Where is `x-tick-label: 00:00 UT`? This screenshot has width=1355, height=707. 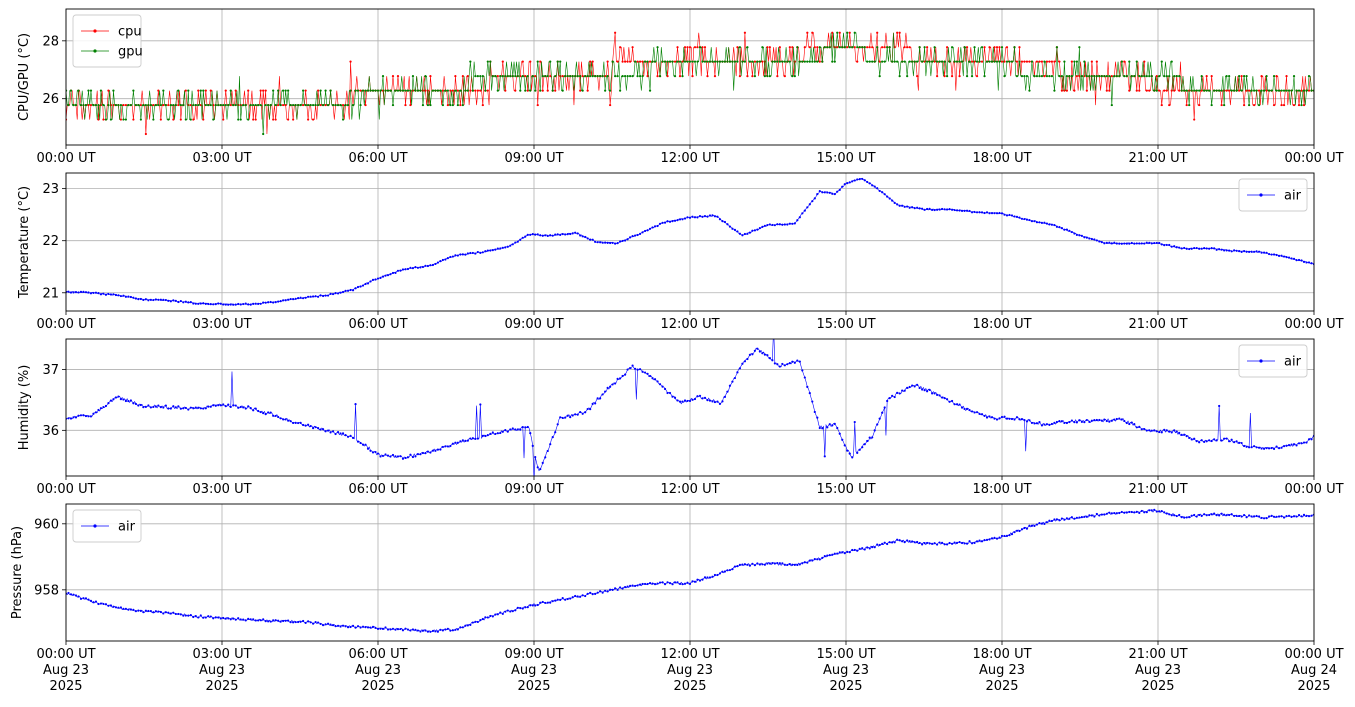
x-tick-label: 00:00 UT is located at coordinates (65, 324).